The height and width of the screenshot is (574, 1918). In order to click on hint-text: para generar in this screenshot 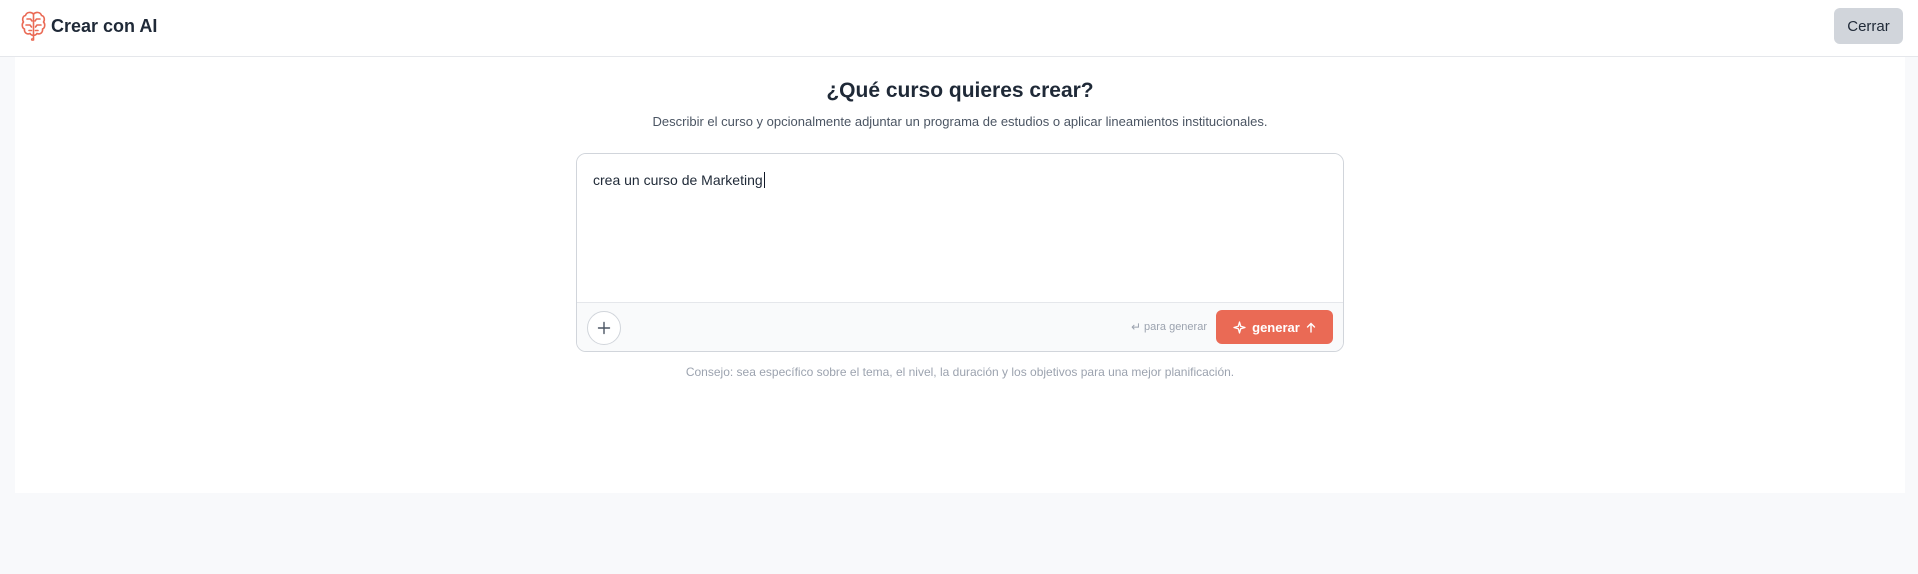, I will do `click(1175, 327)`.